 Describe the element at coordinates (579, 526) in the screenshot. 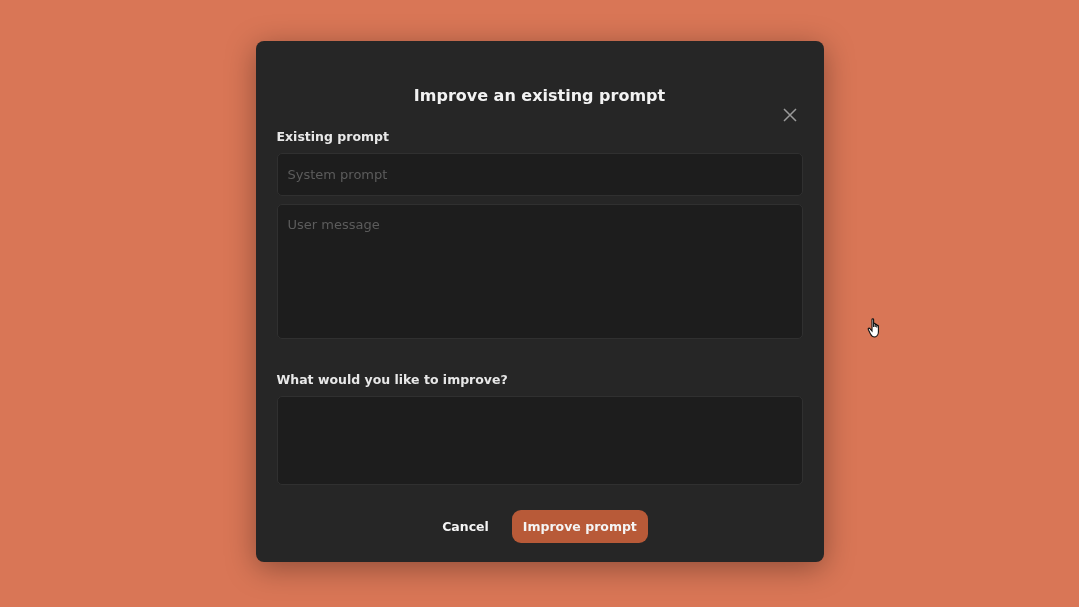

I see `improve-button: Improve prompt` at that location.